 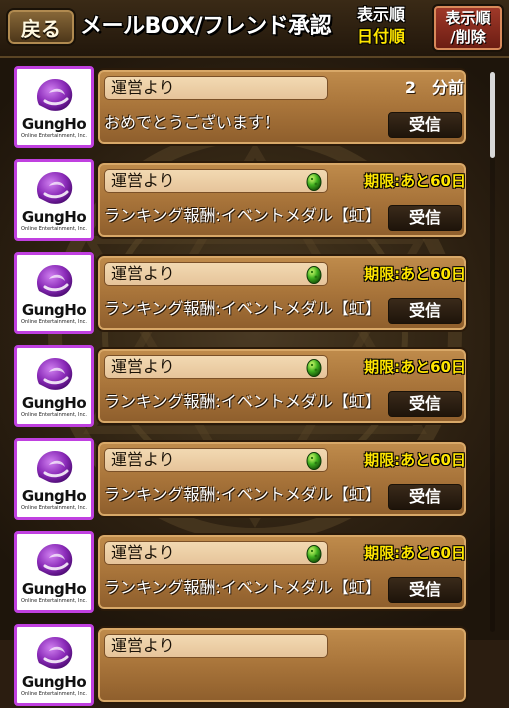 What do you see at coordinates (282, 665) in the screenshot?
I see `mail-panel: 運営より` at bounding box center [282, 665].